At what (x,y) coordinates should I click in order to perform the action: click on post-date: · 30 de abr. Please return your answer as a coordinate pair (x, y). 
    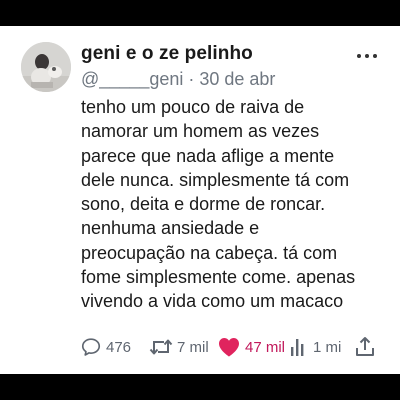
    Looking at the image, I should click on (231, 79).